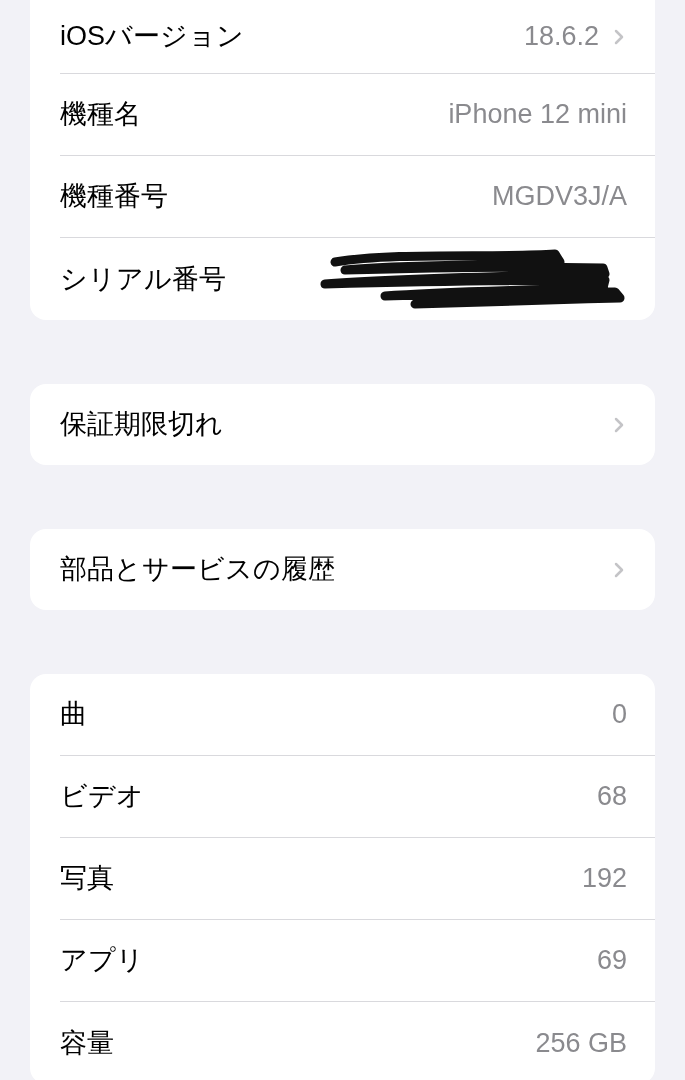  I want to click on row-label: シリアル番号, so click(143, 279).